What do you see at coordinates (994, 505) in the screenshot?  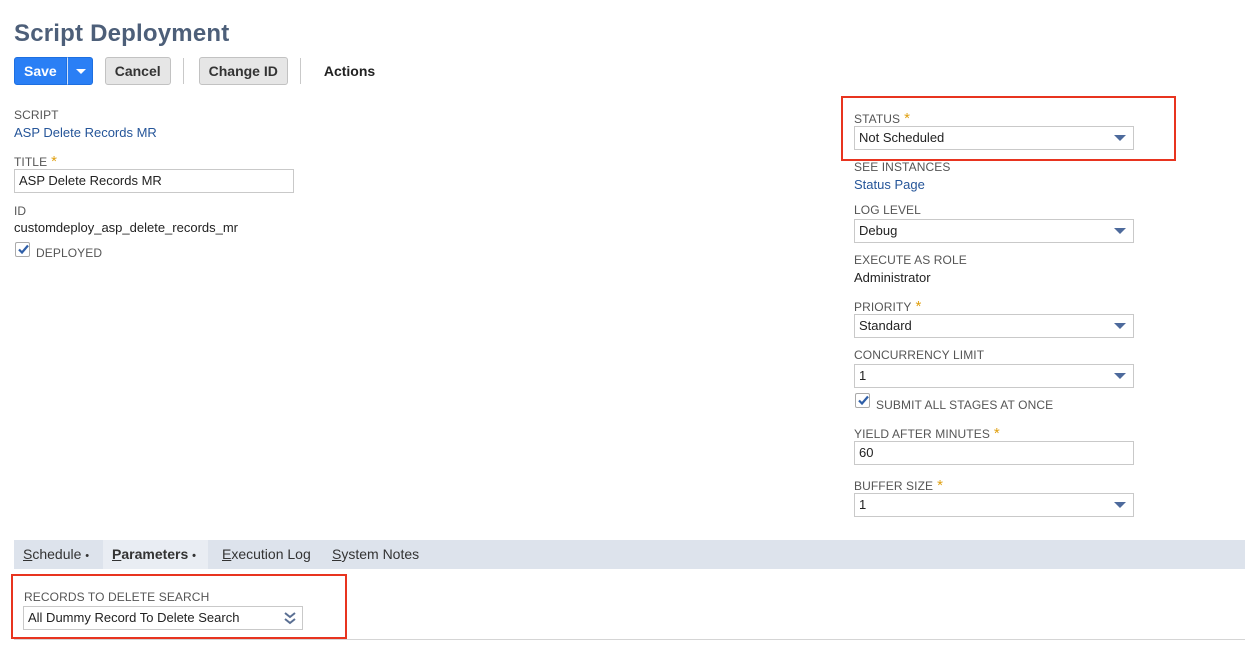 I see `buffer-size-select: 1` at bounding box center [994, 505].